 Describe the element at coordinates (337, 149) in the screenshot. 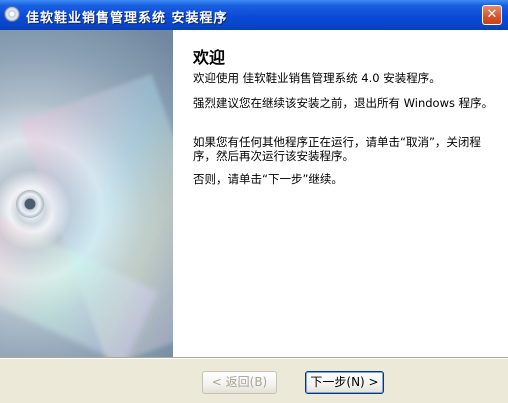

I see `cancel-instruction-text: 如果您有任何其他程序正在运行，请单击“取消”，关闭程序，然后再次运行该安装程序。` at that location.